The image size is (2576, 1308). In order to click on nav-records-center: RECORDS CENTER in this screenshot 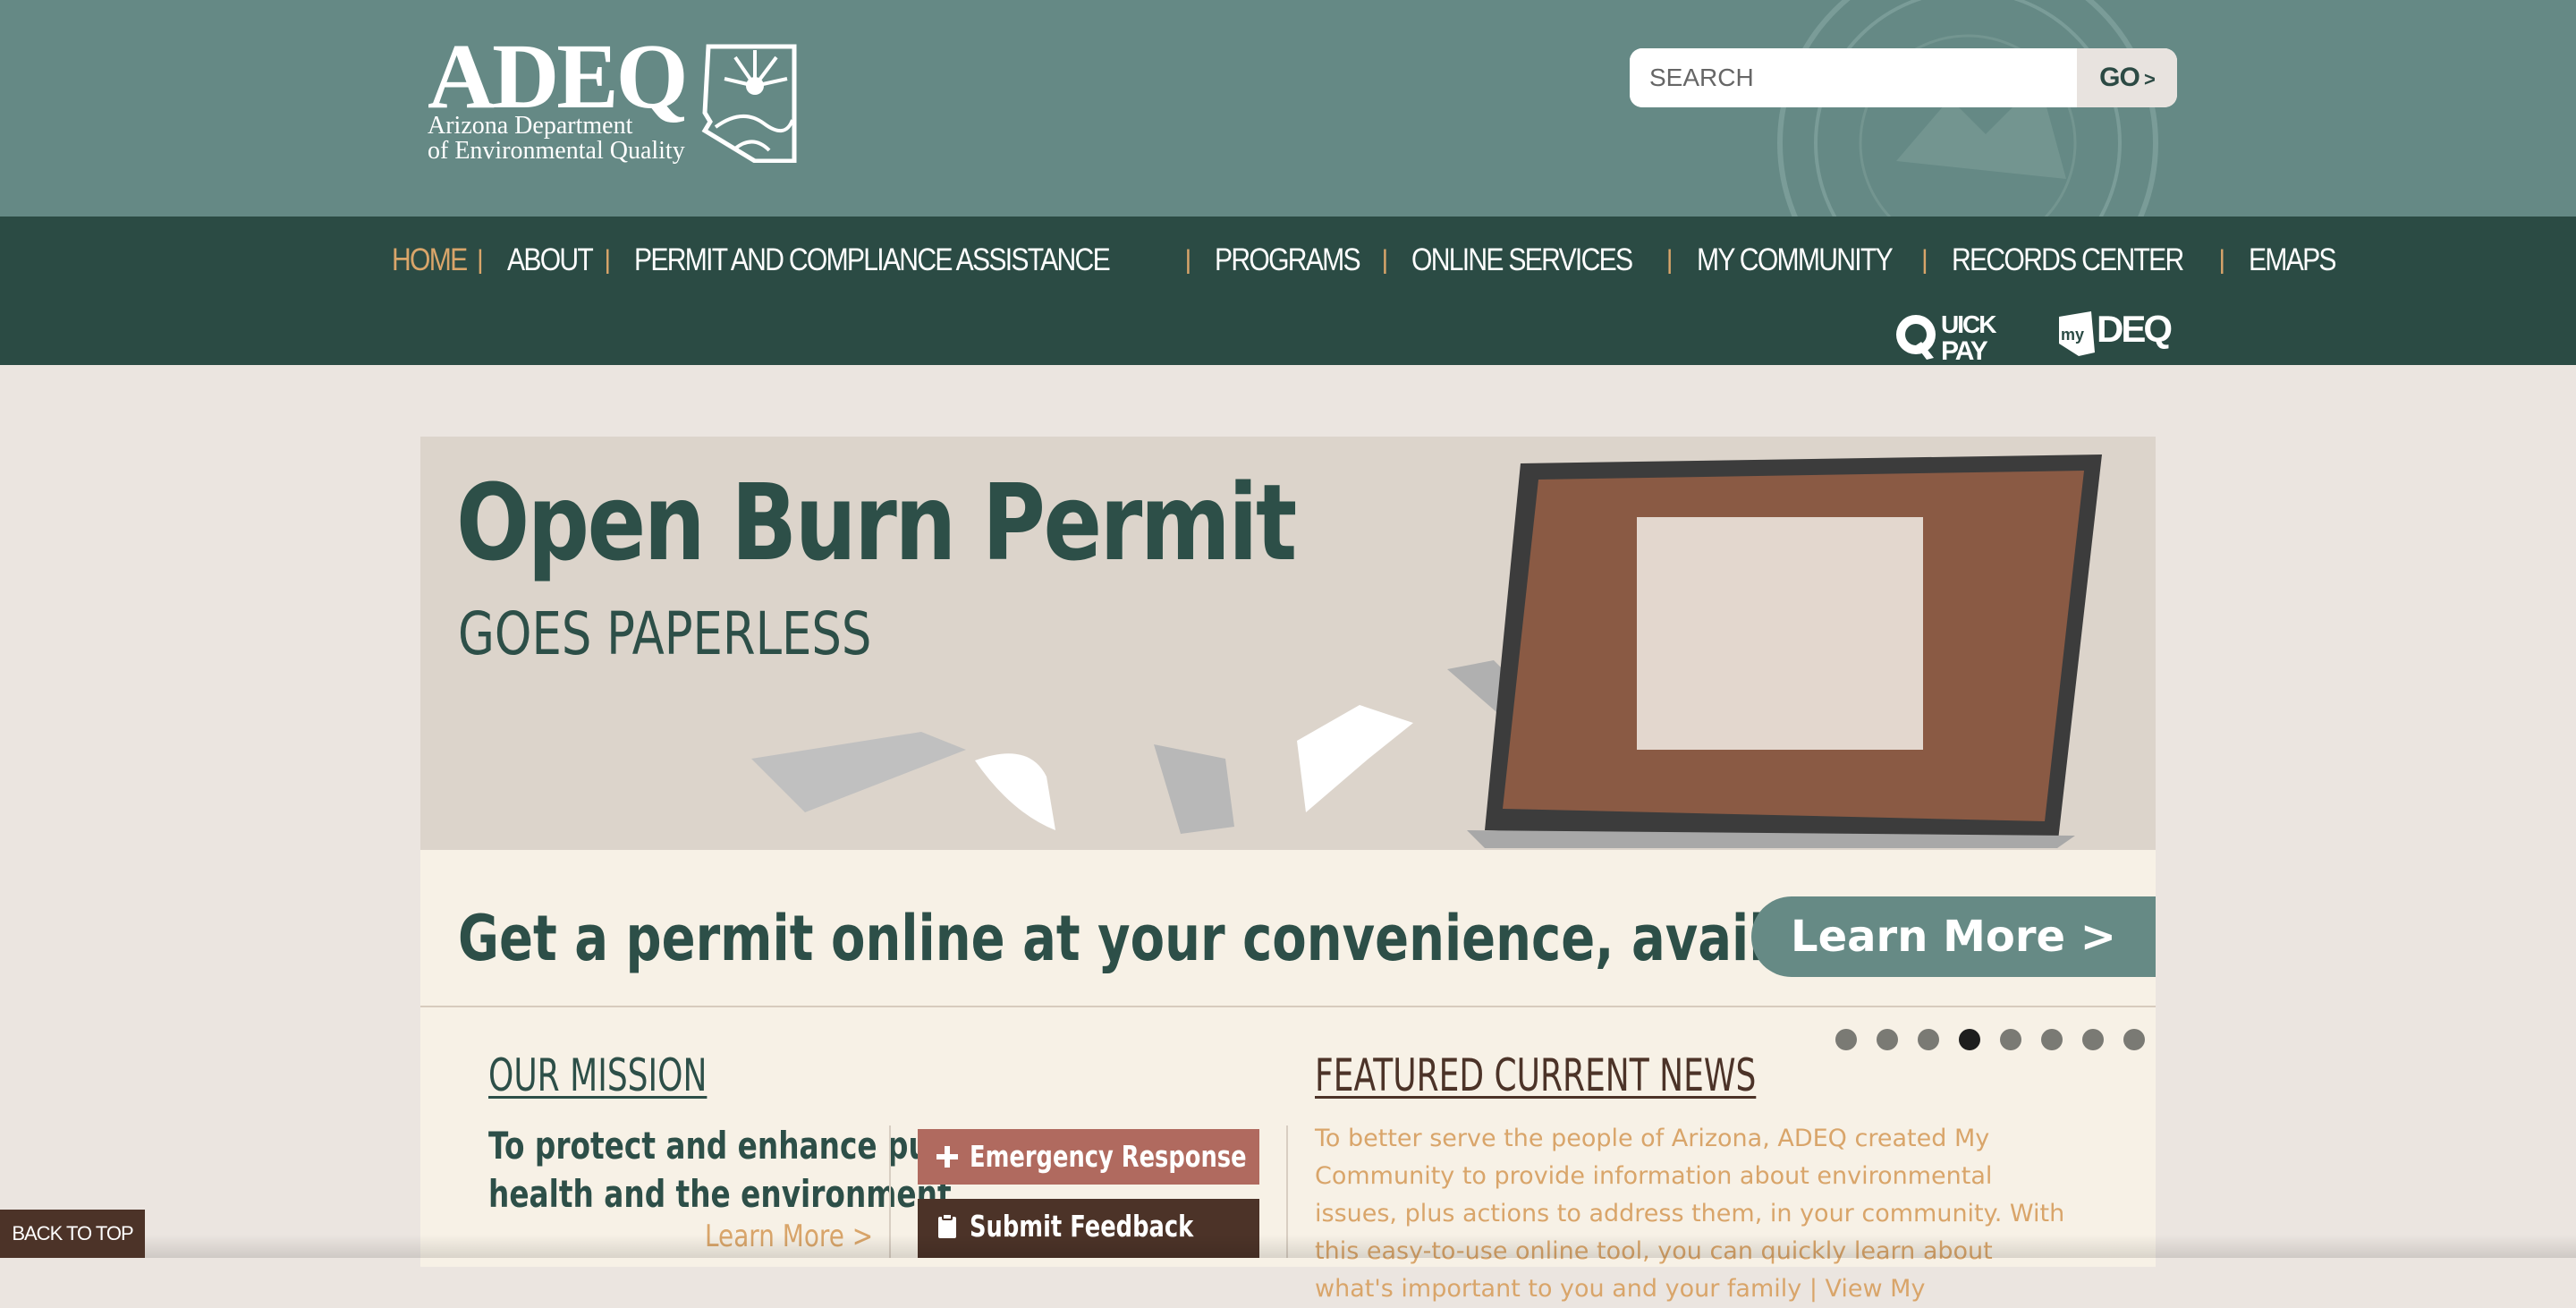, I will do `click(2068, 260)`.